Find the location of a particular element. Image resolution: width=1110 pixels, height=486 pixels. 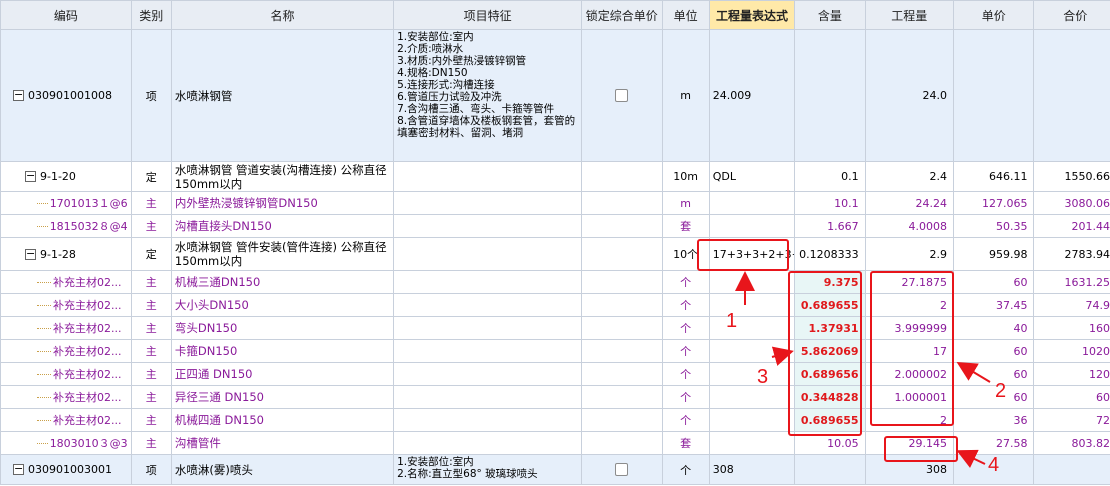

lock-price-checkbox is located at coordinates (622, 96).